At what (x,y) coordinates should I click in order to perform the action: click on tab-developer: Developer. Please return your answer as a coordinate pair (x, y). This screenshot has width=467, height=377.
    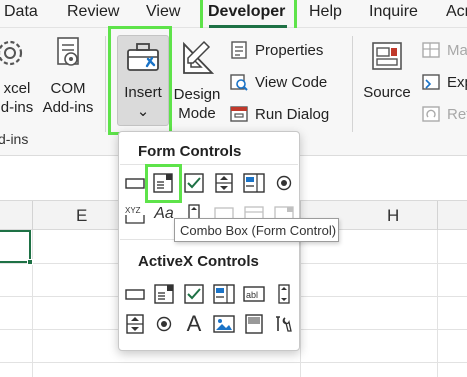
    Looking at the image, I should click on (246, 12).